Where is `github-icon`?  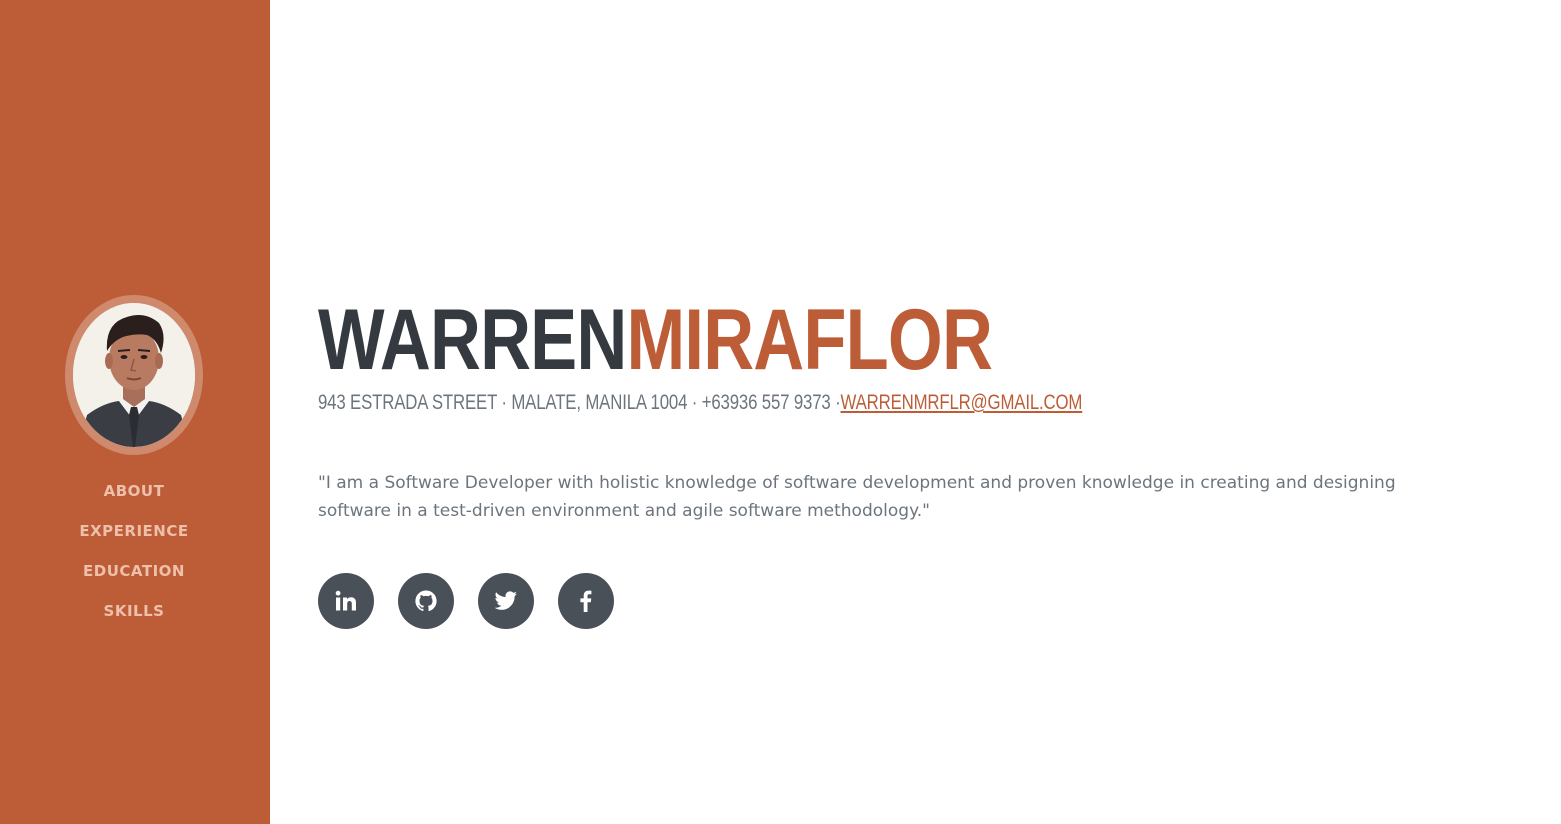
github-icon is located at coordinates (426, 601).